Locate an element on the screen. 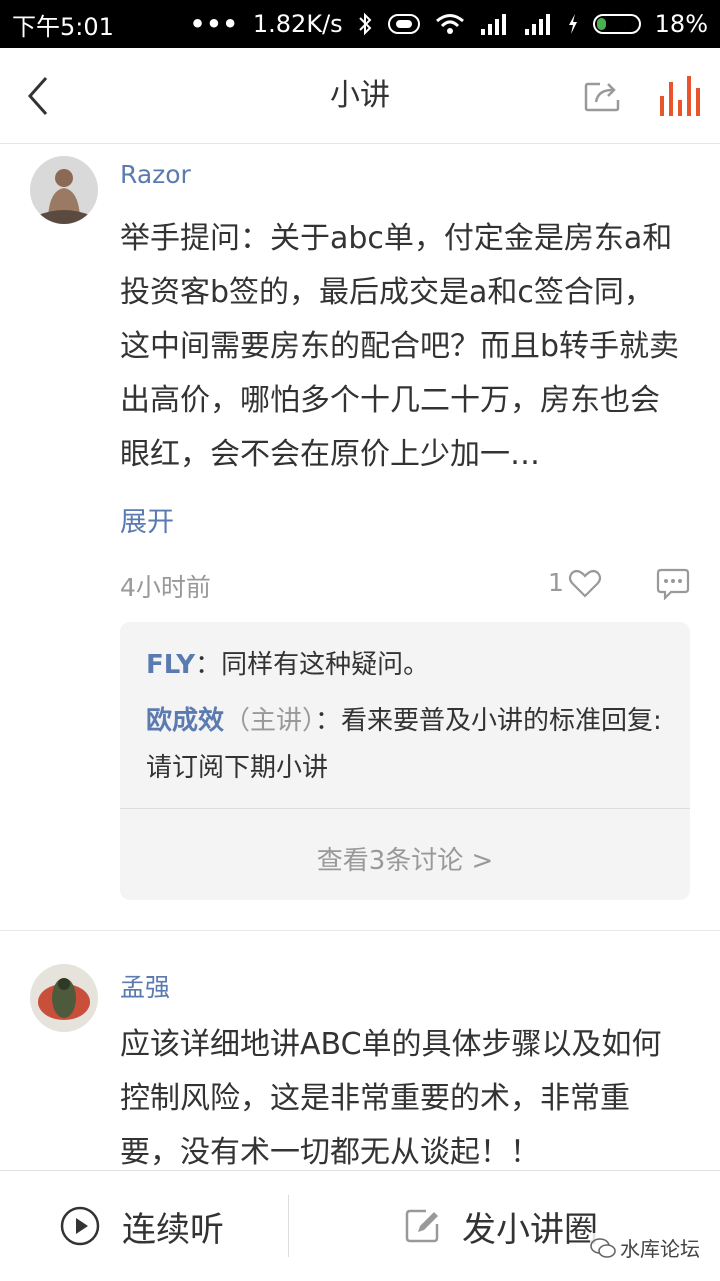 The height and width of the screenshot is (1281, 720). audio-bars-icon is located at coordinates (680, 96).